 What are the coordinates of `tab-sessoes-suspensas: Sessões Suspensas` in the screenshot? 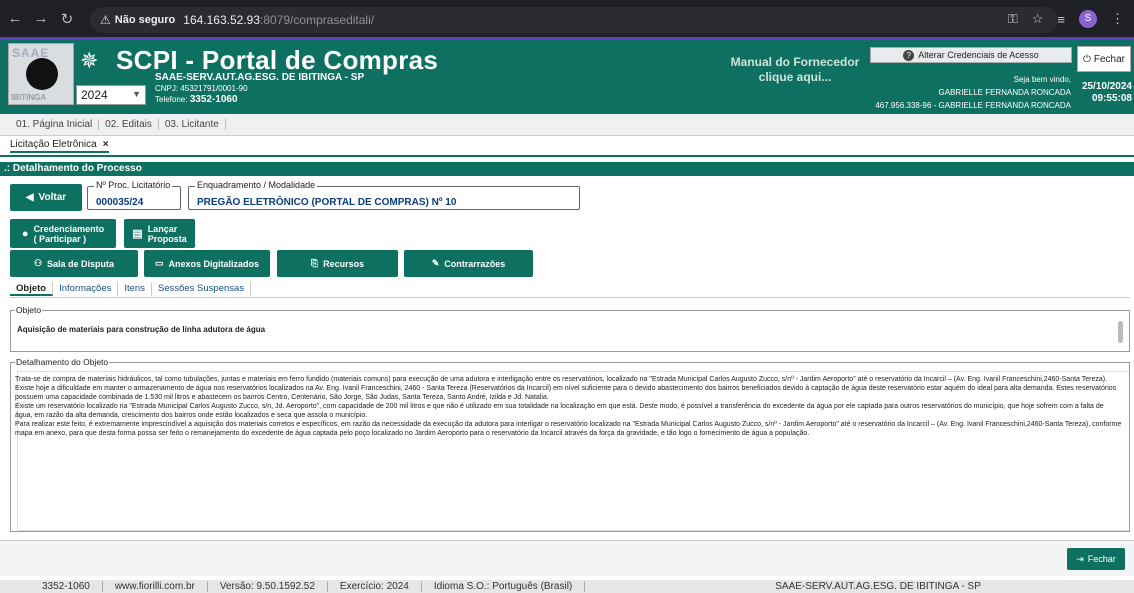 It's located at (202, 289).